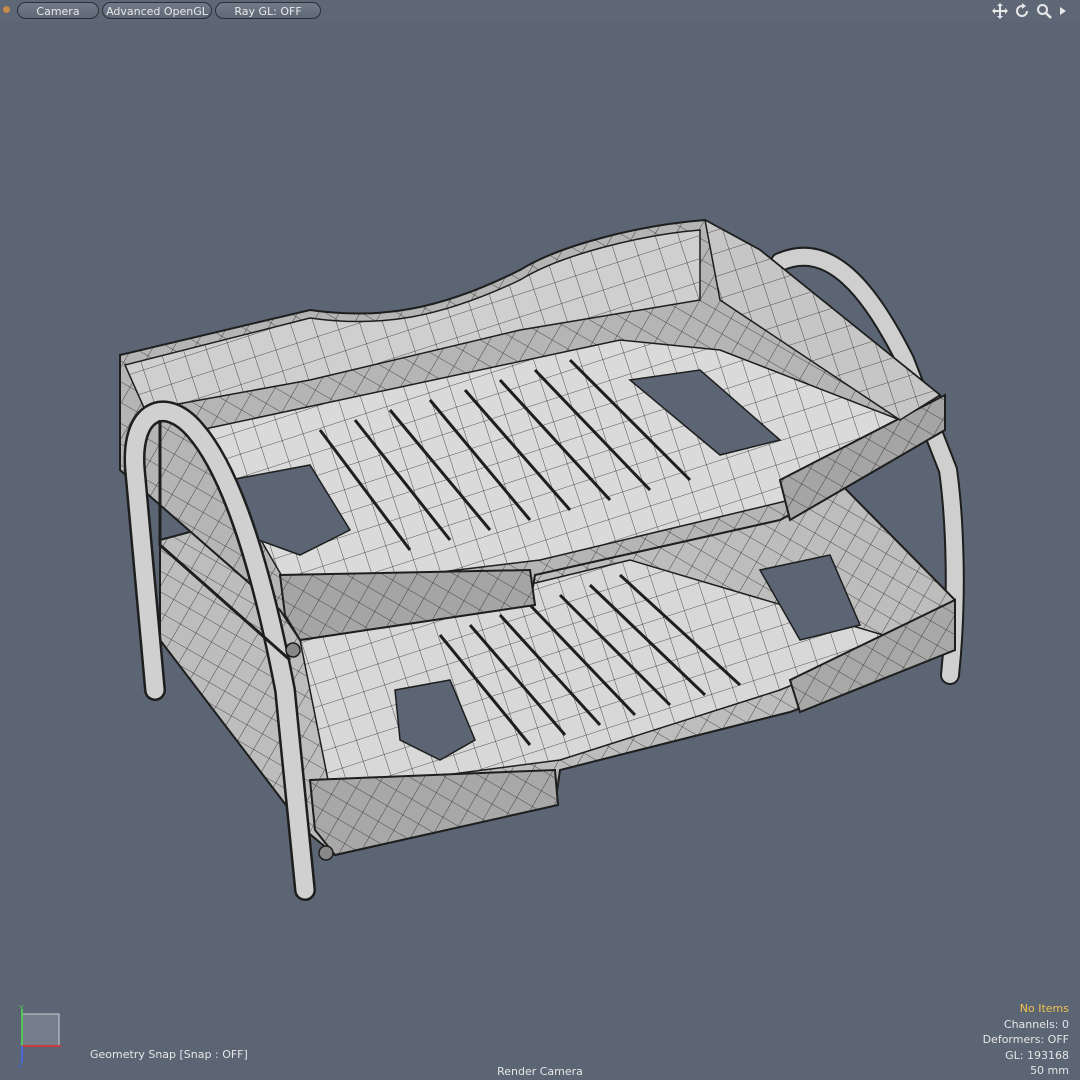  What do you see at coordinates (169, 1054) in the screenshot?
I see `geometry-snap-status: Geometry Snap [Snap : OFF]` at bounding box center [169, 1054].